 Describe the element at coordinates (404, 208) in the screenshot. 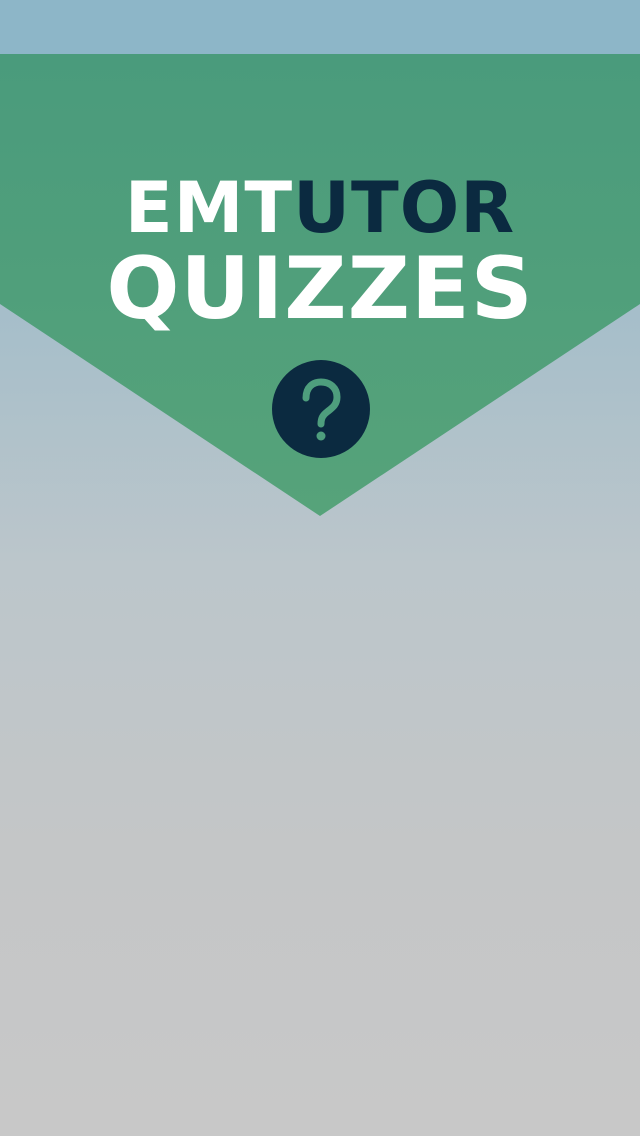

I see `app-title-part-2: UTOR` at that location.